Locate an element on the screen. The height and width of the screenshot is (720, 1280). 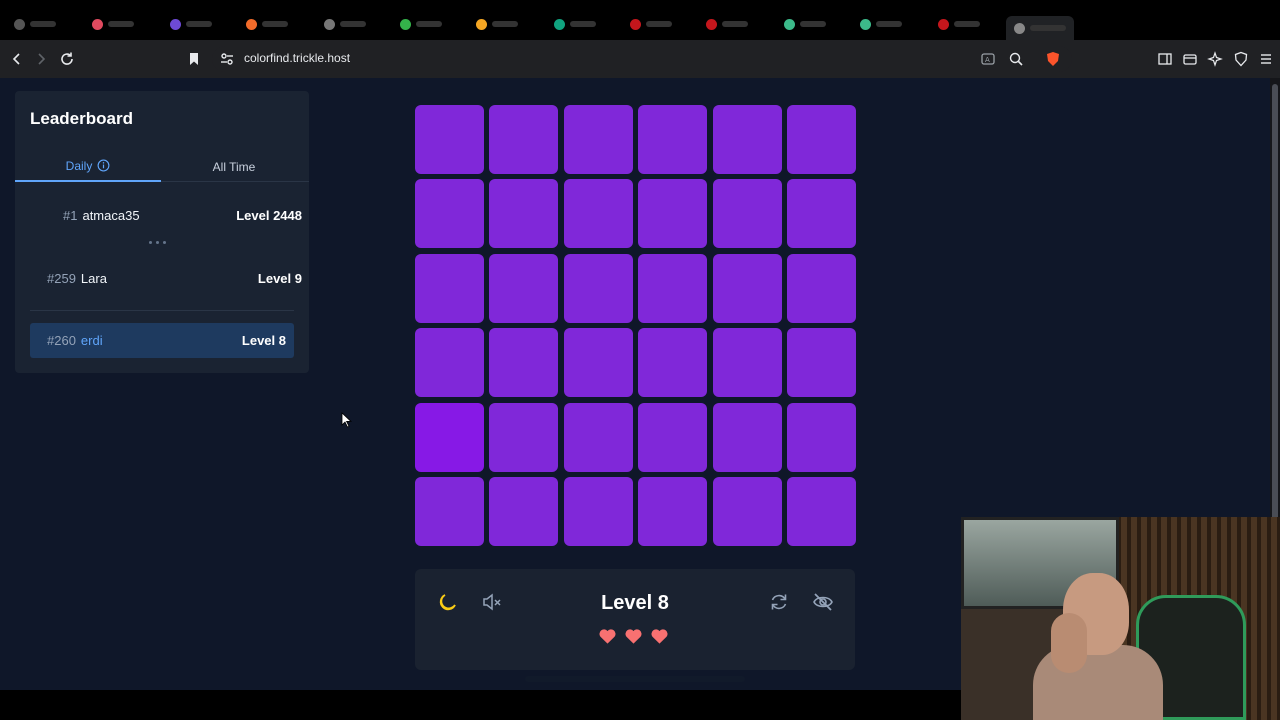
divider is located at coordinates (162, 310).